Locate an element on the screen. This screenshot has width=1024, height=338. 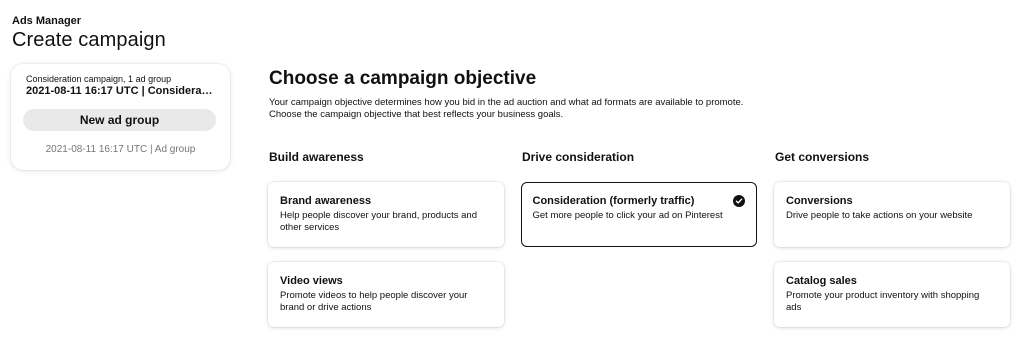
ad-group-meta: 2021-08-11 16:17 UTC | Ad group is located at coordinates (120, 149).